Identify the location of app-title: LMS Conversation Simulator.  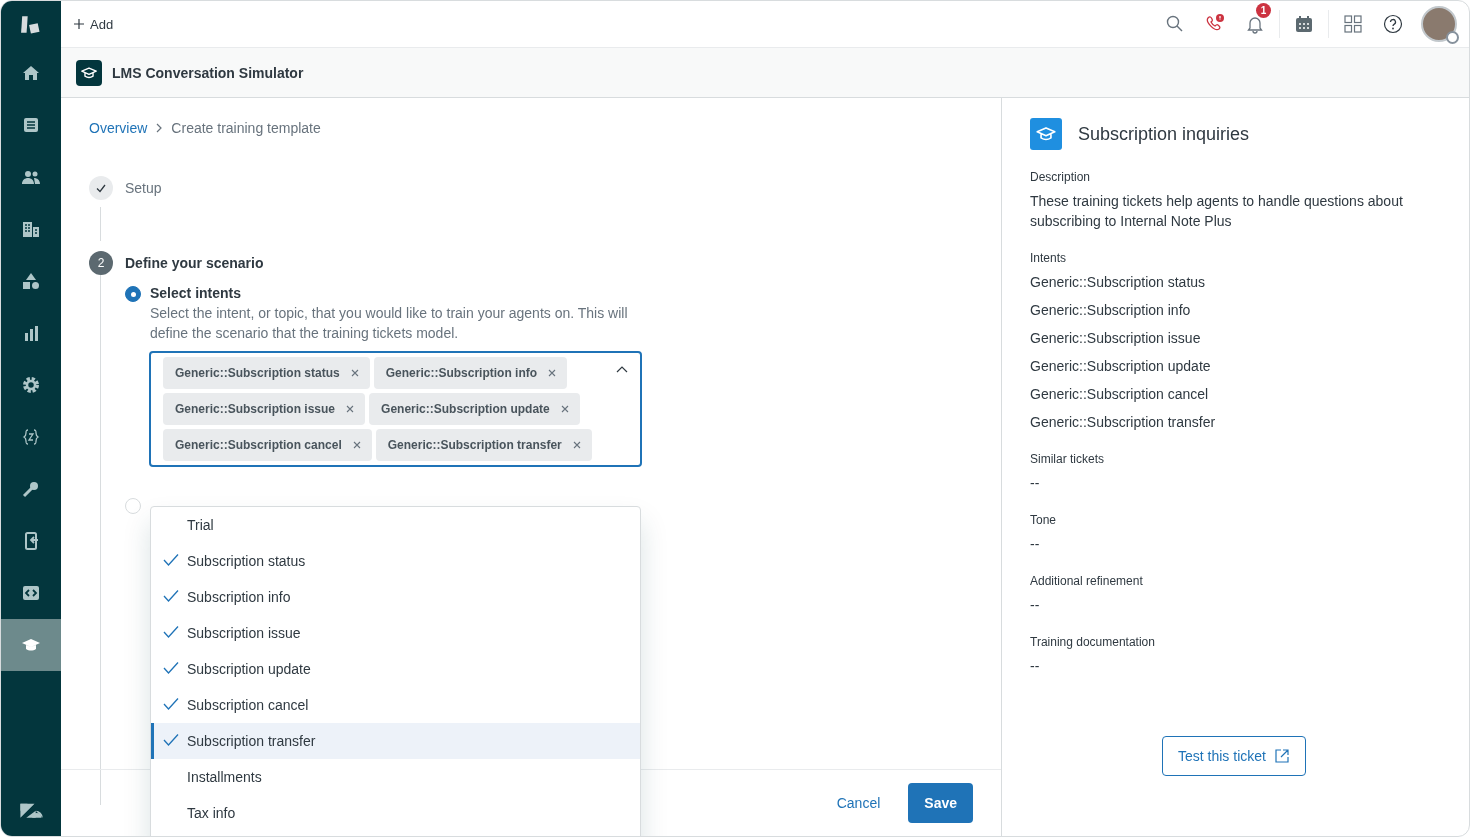
(208, 72).